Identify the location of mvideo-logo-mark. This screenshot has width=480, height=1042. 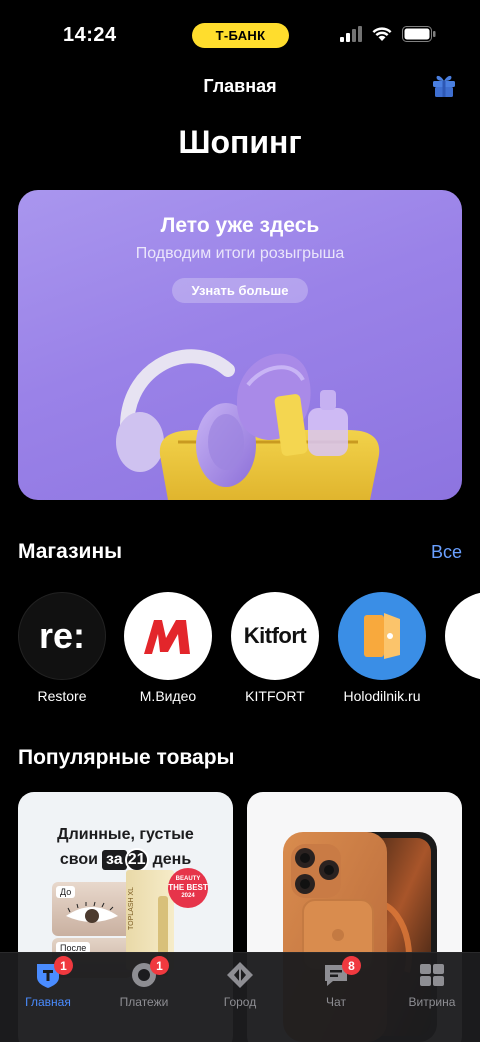
(167, 637).